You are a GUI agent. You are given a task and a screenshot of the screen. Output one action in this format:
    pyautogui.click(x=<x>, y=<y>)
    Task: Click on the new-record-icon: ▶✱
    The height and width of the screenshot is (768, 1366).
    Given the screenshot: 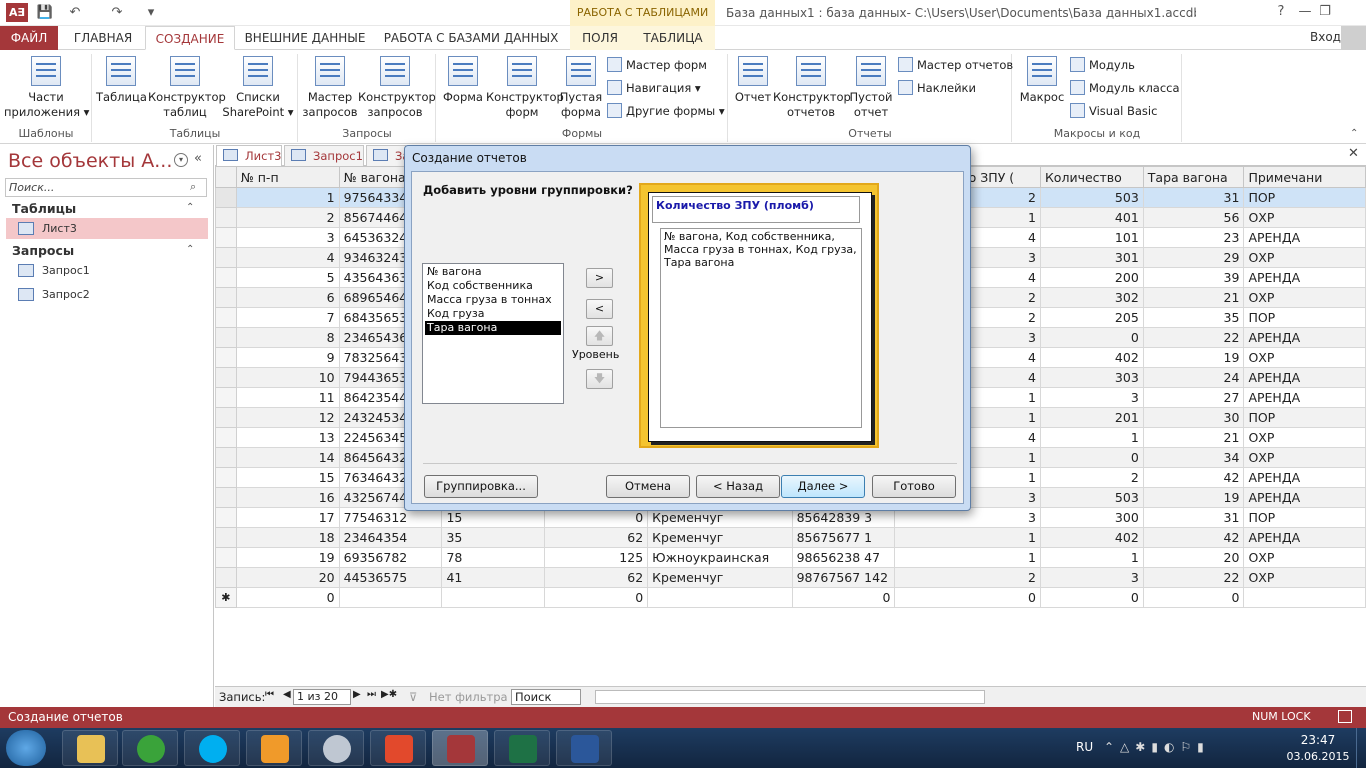 What is the action you would take?
    pyautogui.click(x=389, y=694)
    